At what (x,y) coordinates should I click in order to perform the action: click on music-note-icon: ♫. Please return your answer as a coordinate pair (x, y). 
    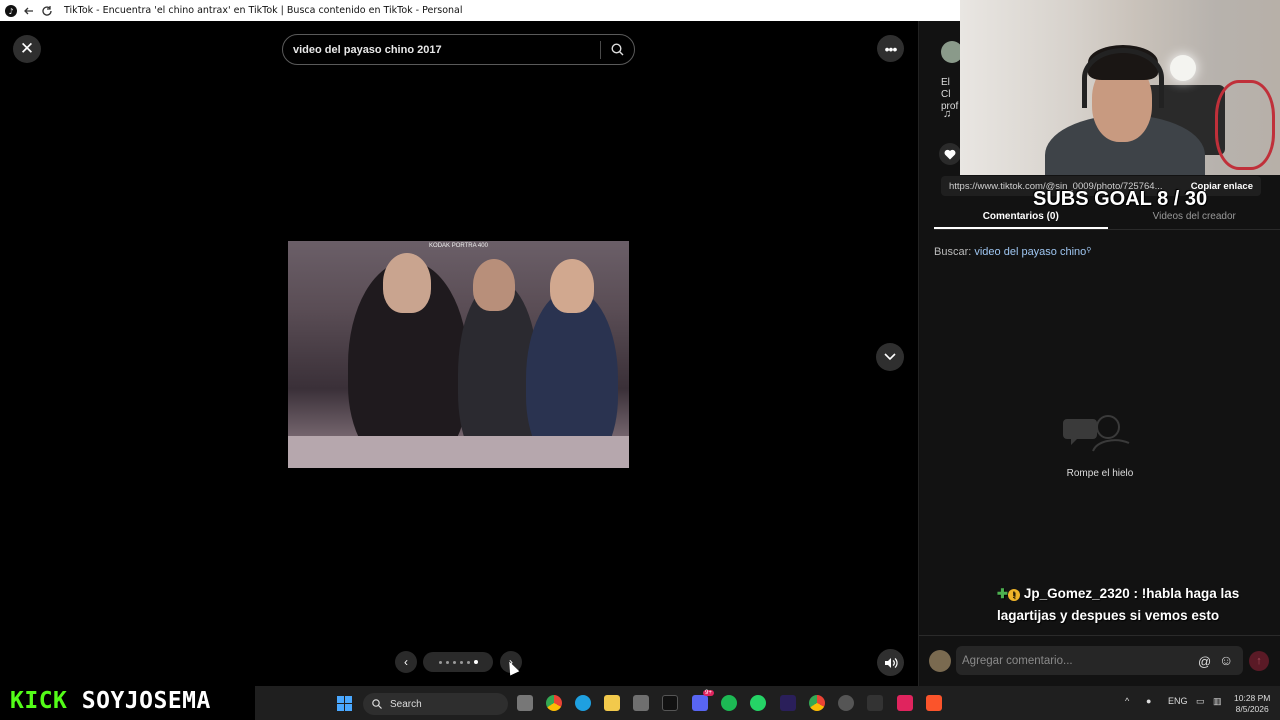
    Looking at the image, I should click on (947, 114).